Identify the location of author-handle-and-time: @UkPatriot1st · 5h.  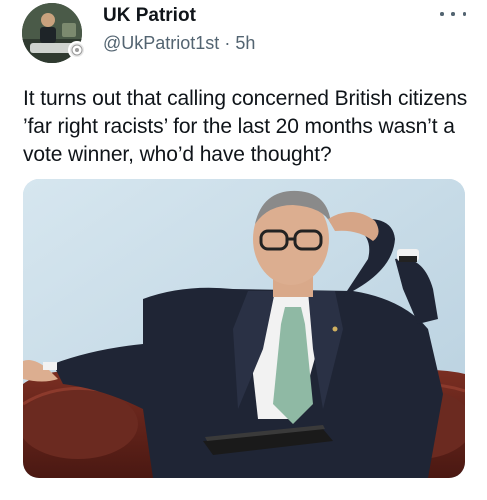
(179, 43).